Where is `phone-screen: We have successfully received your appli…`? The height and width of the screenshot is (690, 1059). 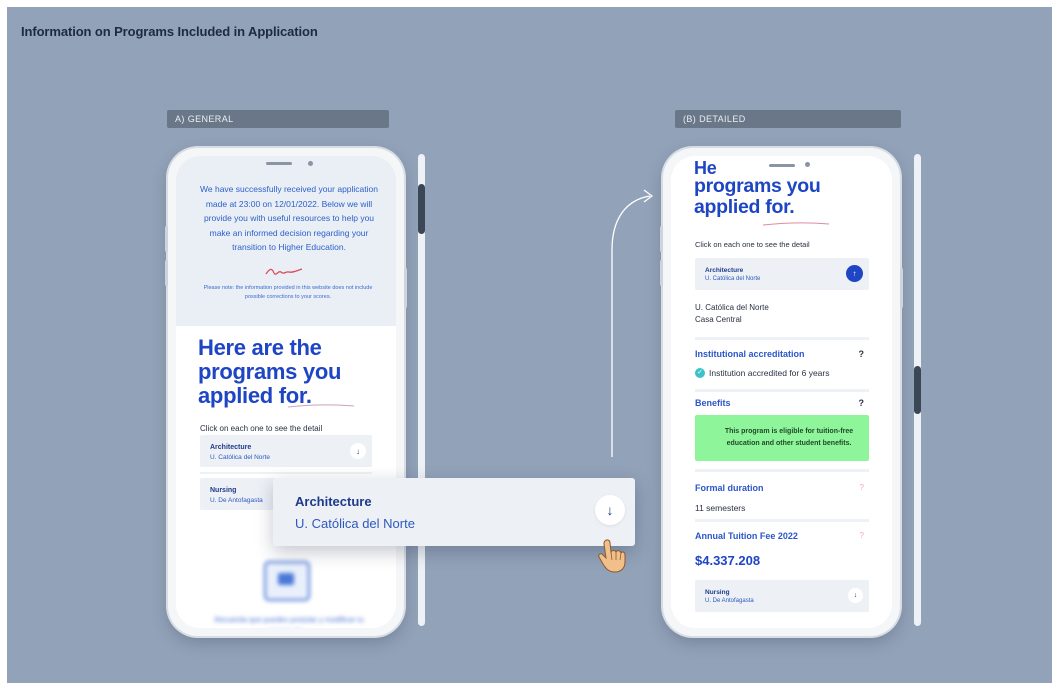 phone-screen: We have successfully received your appli… is located at coordinates (286, 392).